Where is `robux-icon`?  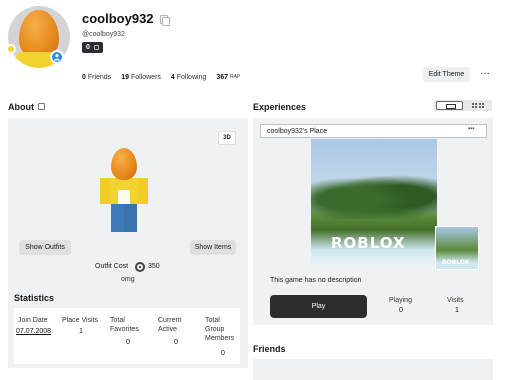
robux-icon is located at coordinates (140, 267).